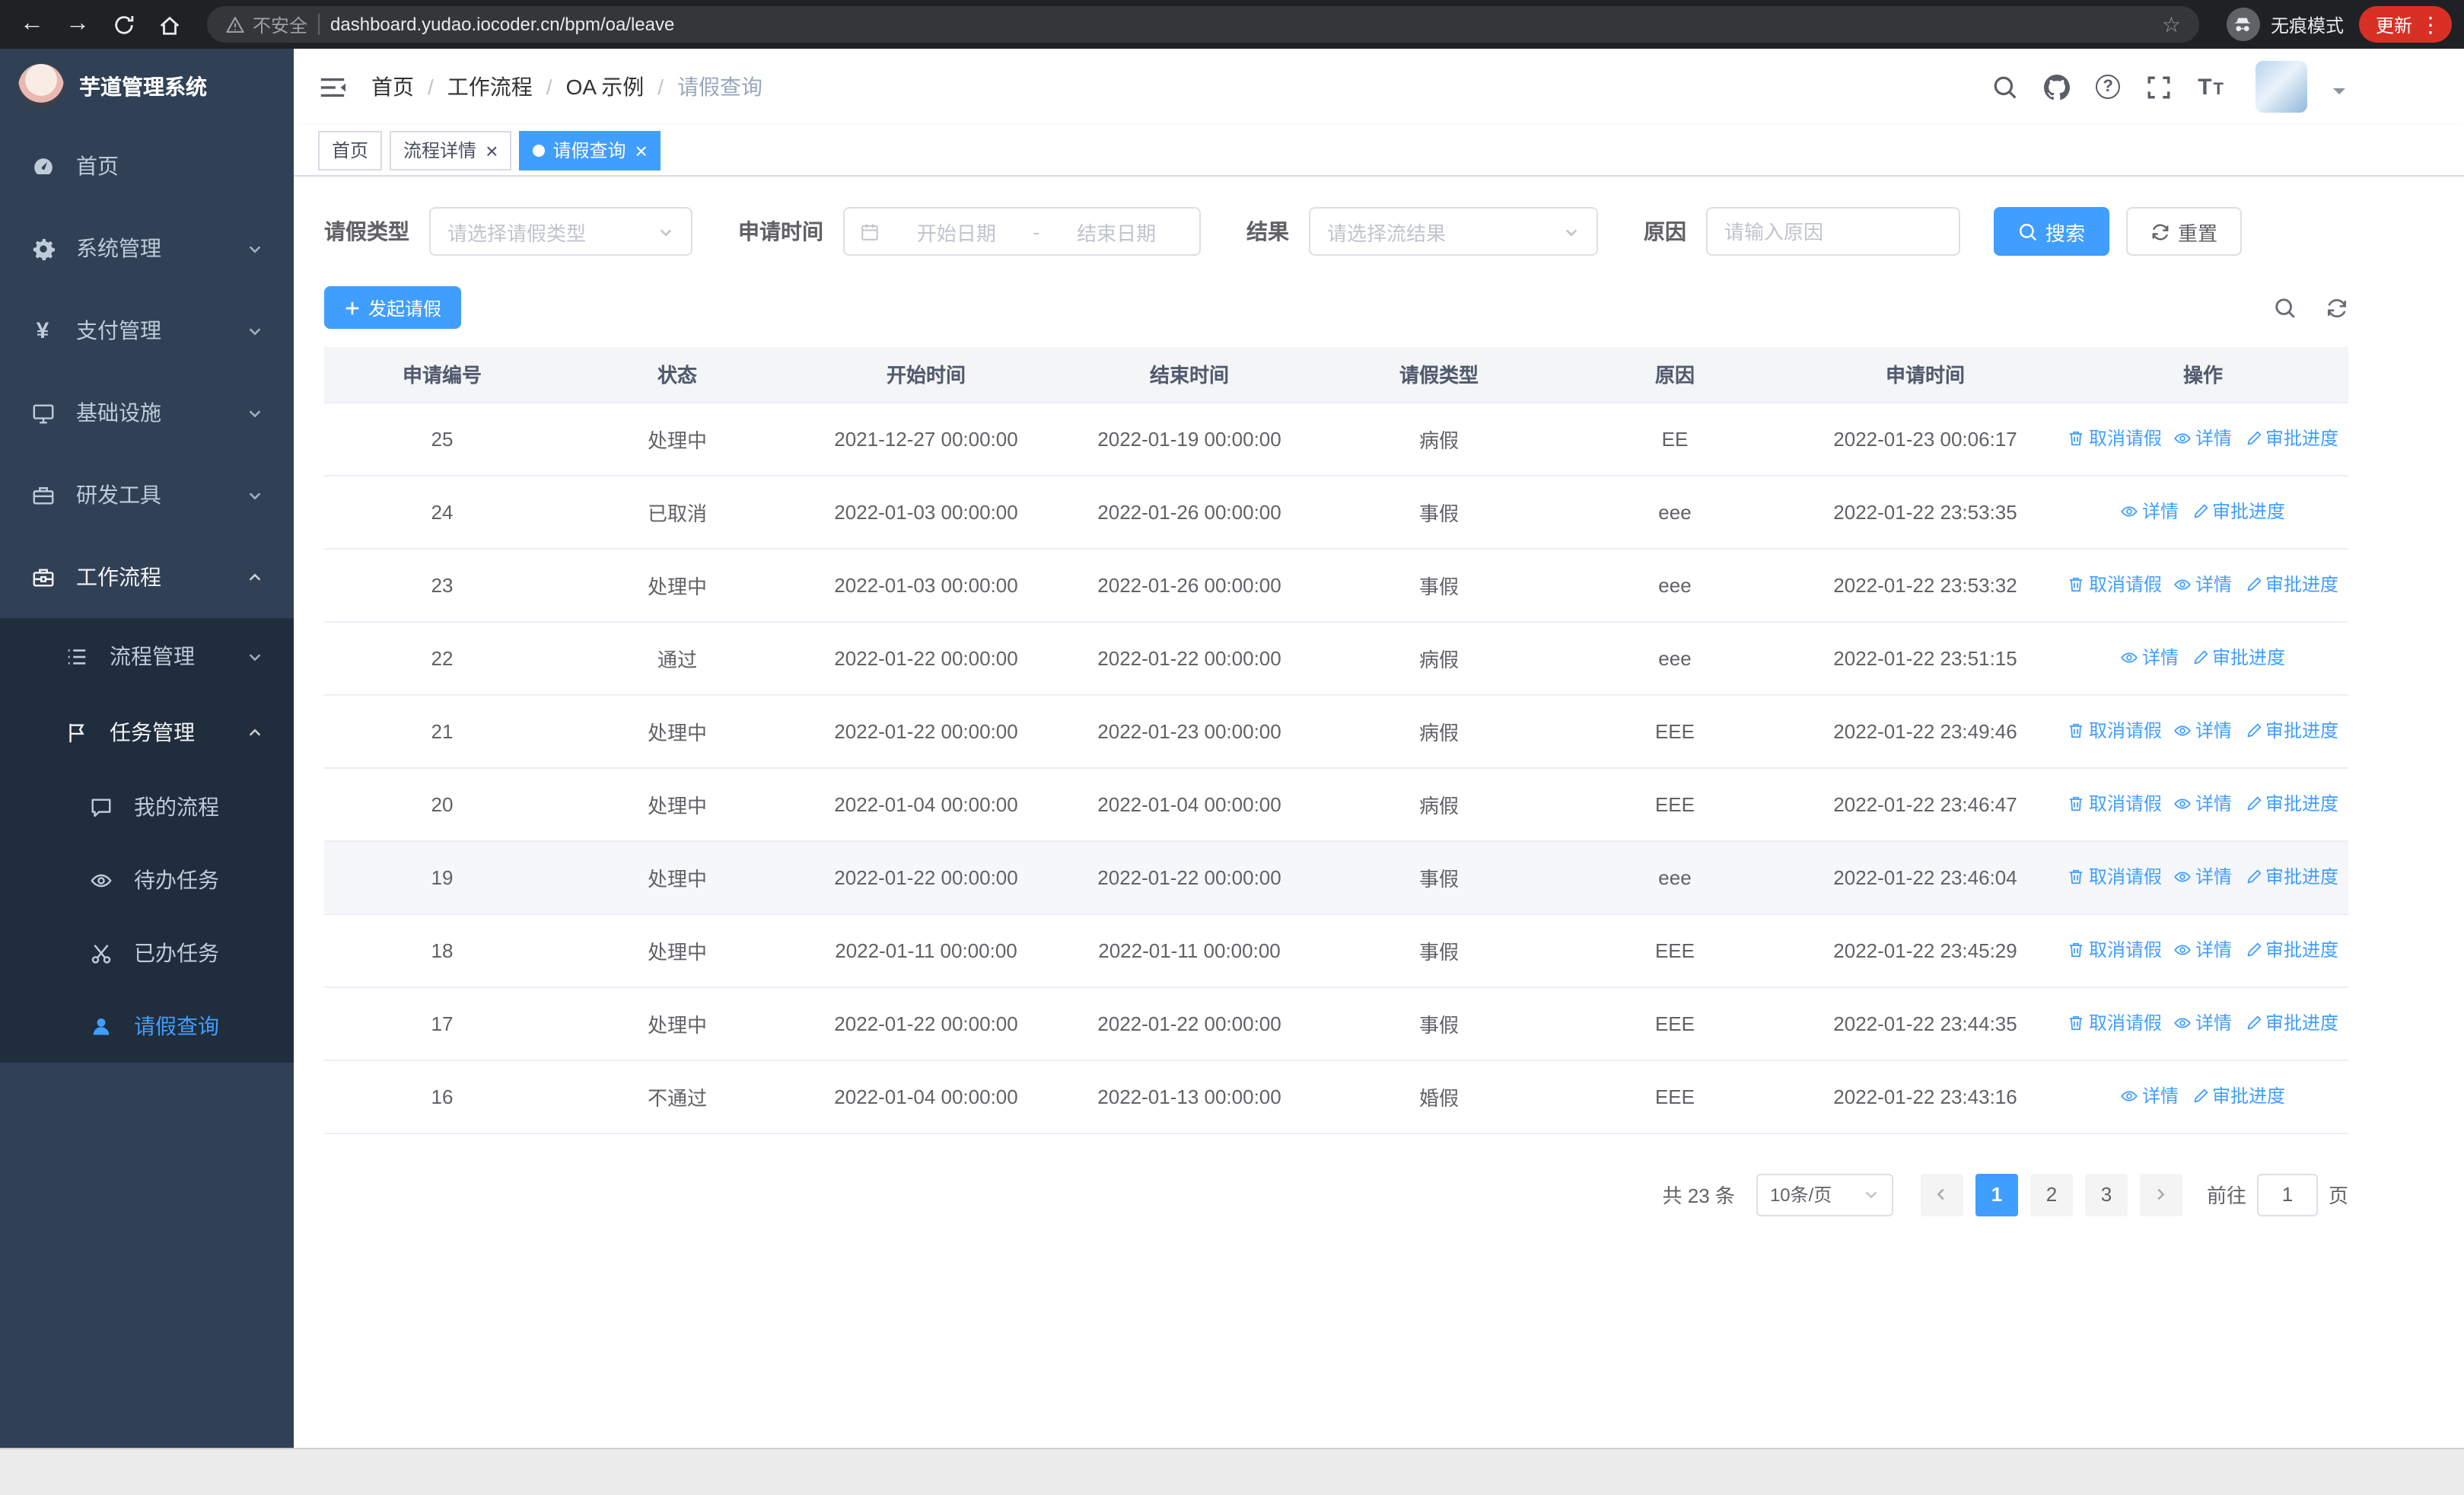  I want to click on cell-reason: EE, so click(1675, 439).